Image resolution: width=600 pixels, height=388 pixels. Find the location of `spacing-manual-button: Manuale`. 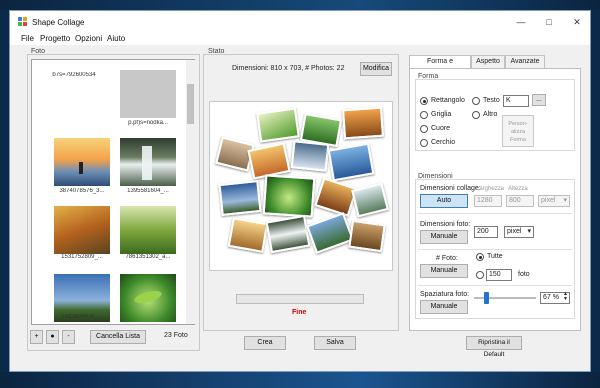

spacing-manual-button: Manuale is located at coordinates (444, 307).